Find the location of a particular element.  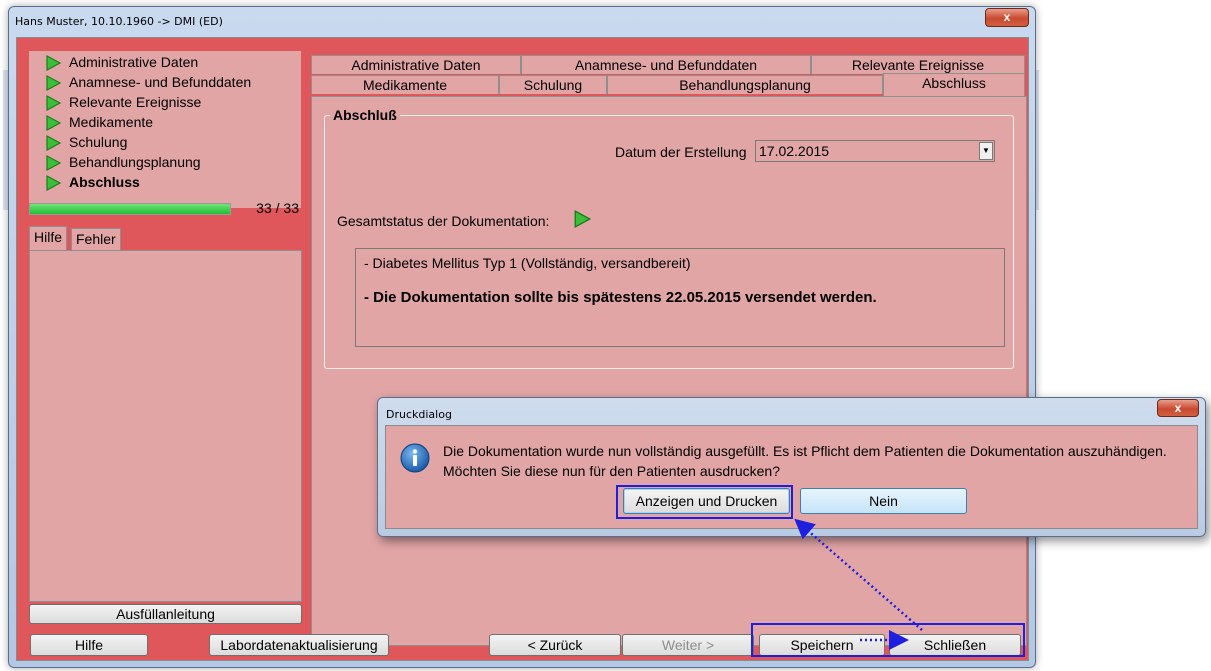

tab-medikamente: Medikamente is located at coordinates (405, 84).